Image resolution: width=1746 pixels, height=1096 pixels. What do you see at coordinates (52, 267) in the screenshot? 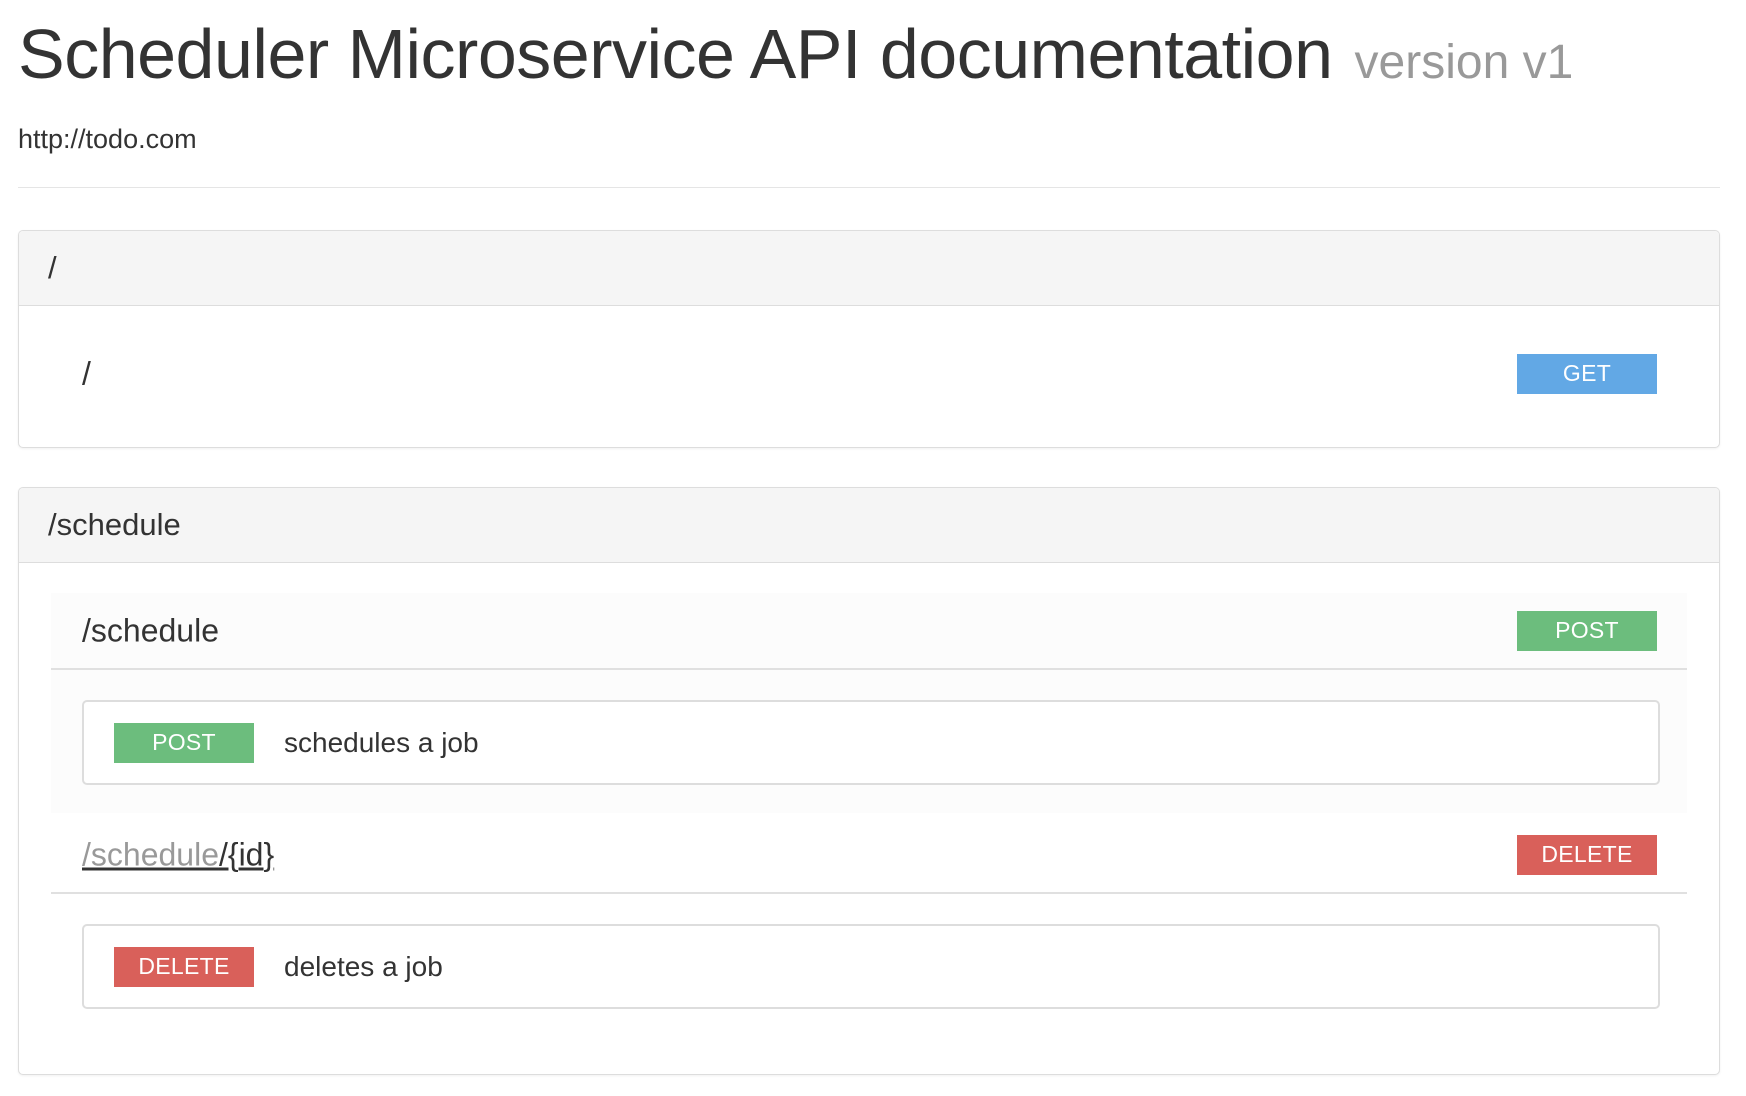
I see `panel-heading-label: /` at bounding box center [52, 267].